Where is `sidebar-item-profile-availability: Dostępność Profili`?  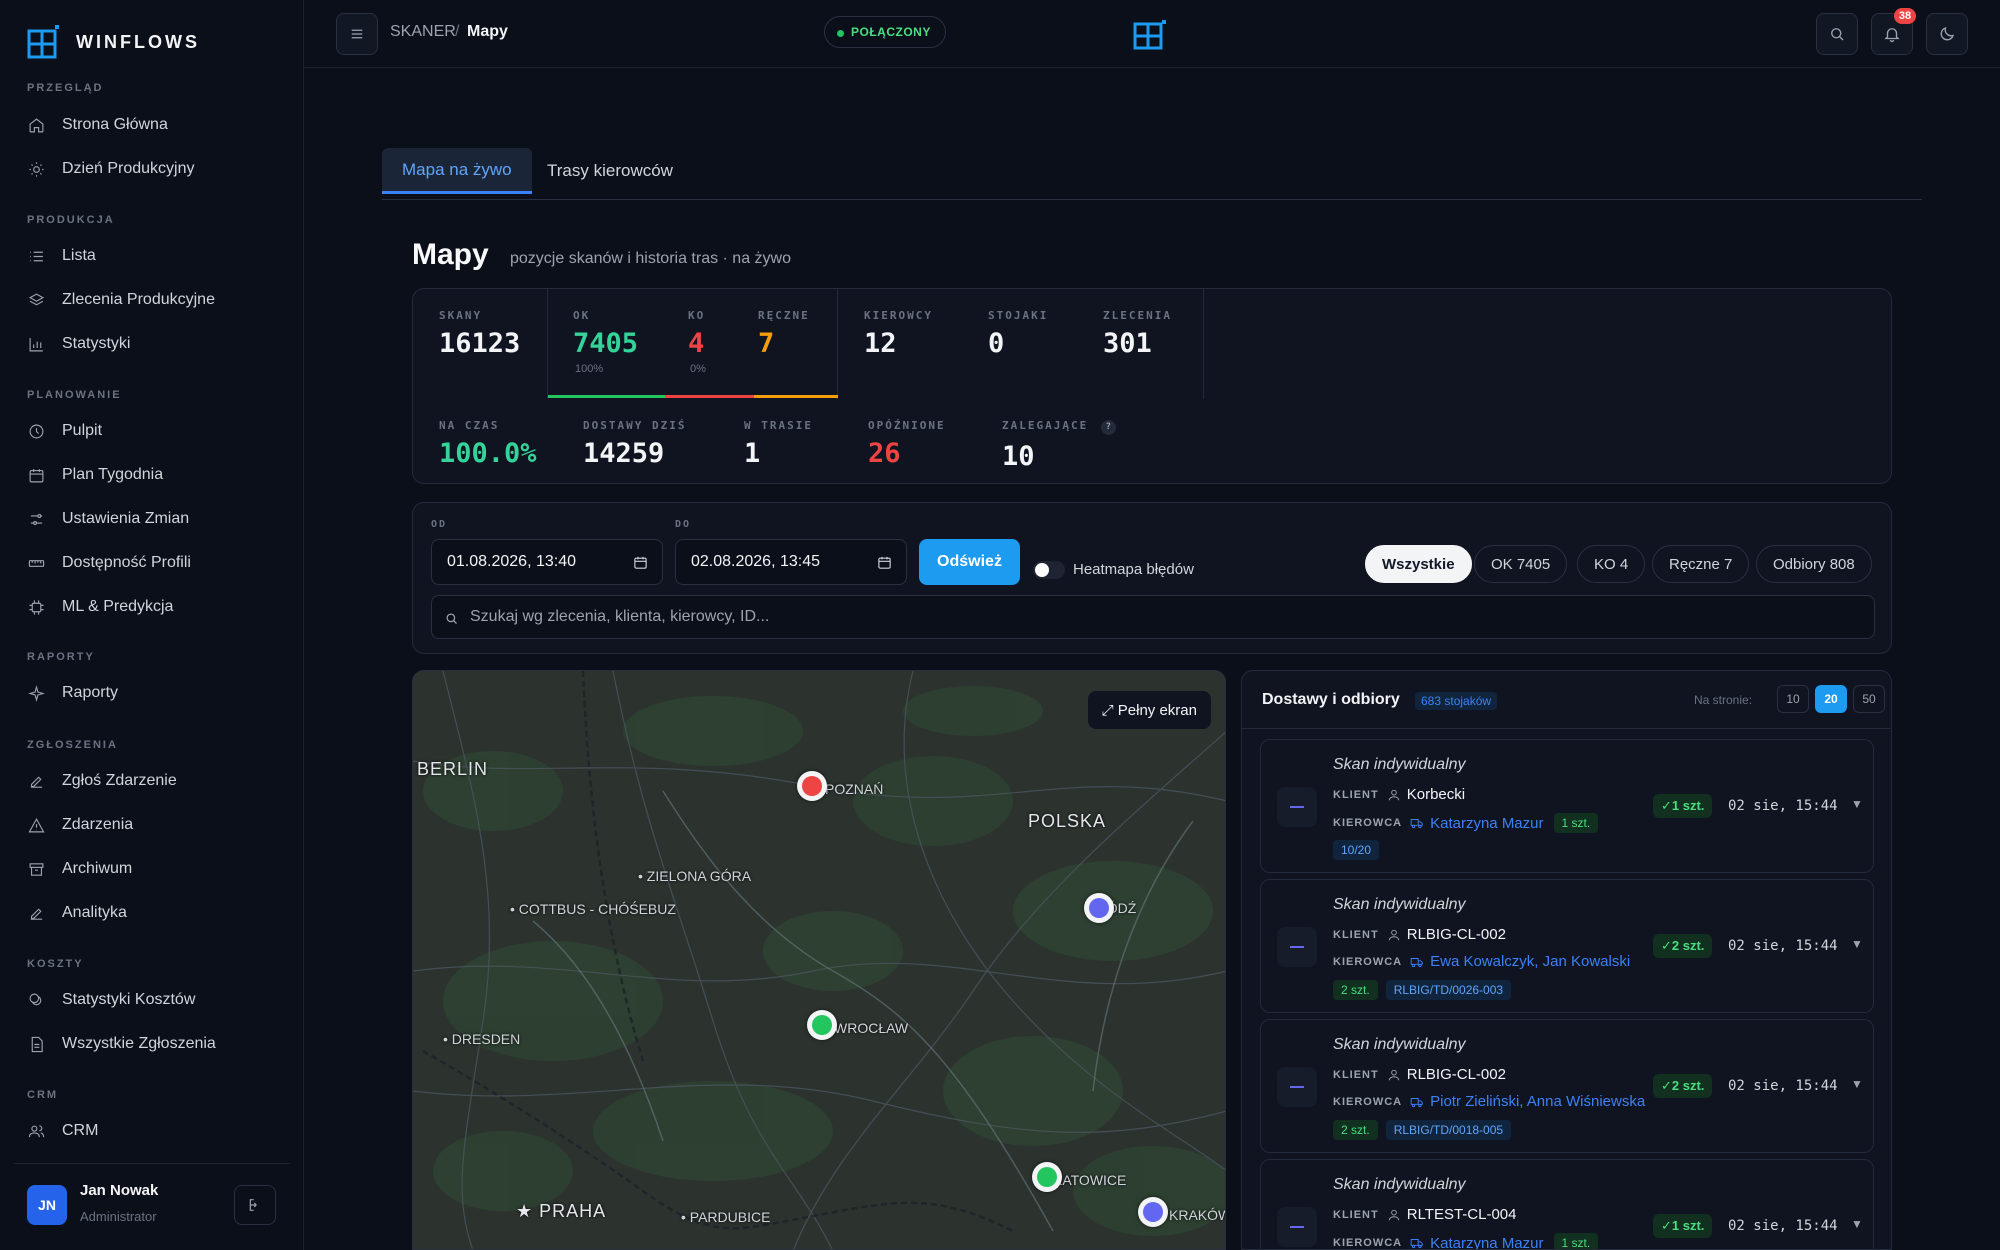 sidebar-item-profile-availability: Dostępność Profili is located at coordinates (152, 563).